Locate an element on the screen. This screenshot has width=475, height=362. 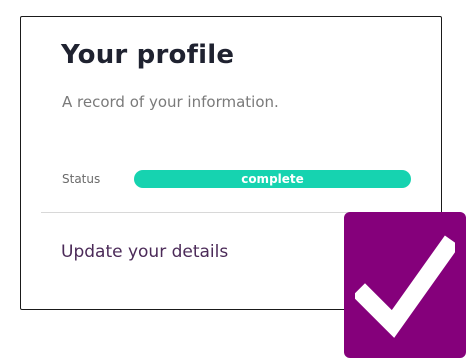
status-value: complete is located at coordinates (272, 179).